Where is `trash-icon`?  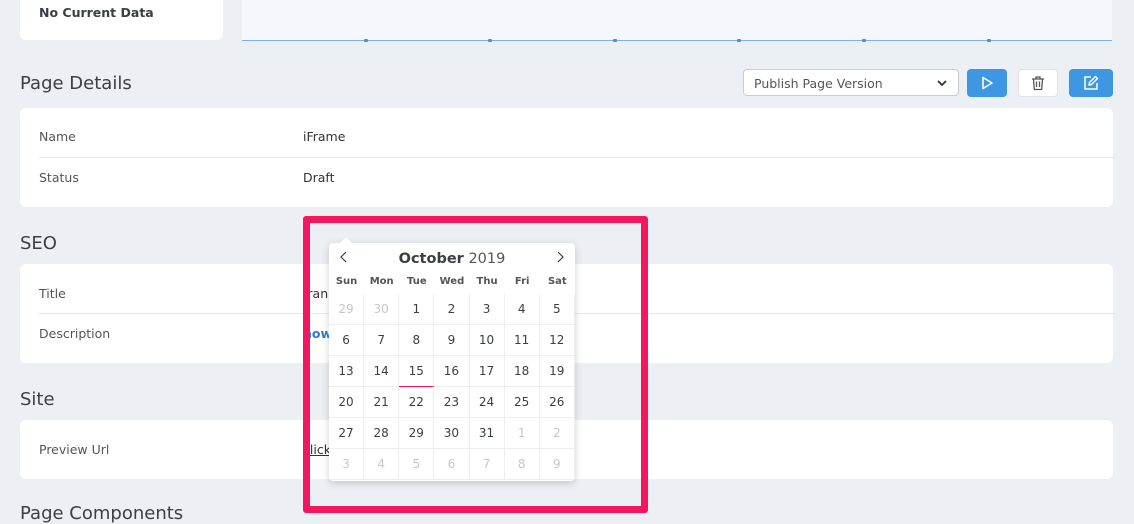 trash-icon is located at coordinates (1038, 83).